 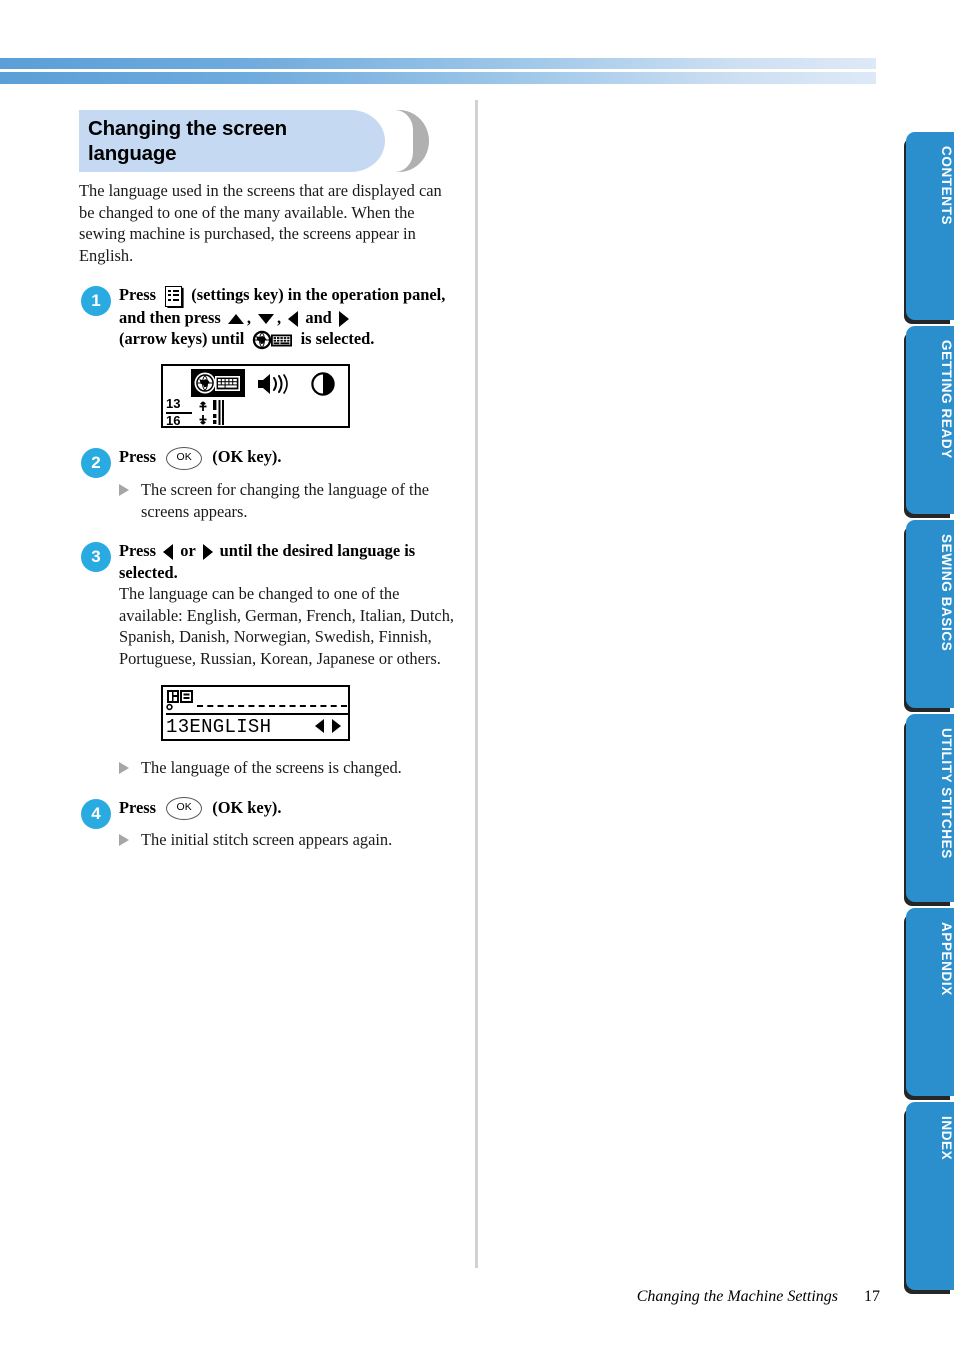 I want to click on lcd-right-arrow-icon, so click(x=336, y=726).